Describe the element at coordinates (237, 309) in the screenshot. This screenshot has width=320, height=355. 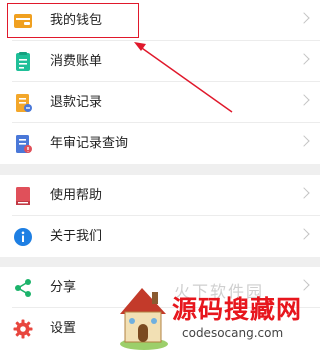
I see `watermark-title: 源码搜藏网` at that location.